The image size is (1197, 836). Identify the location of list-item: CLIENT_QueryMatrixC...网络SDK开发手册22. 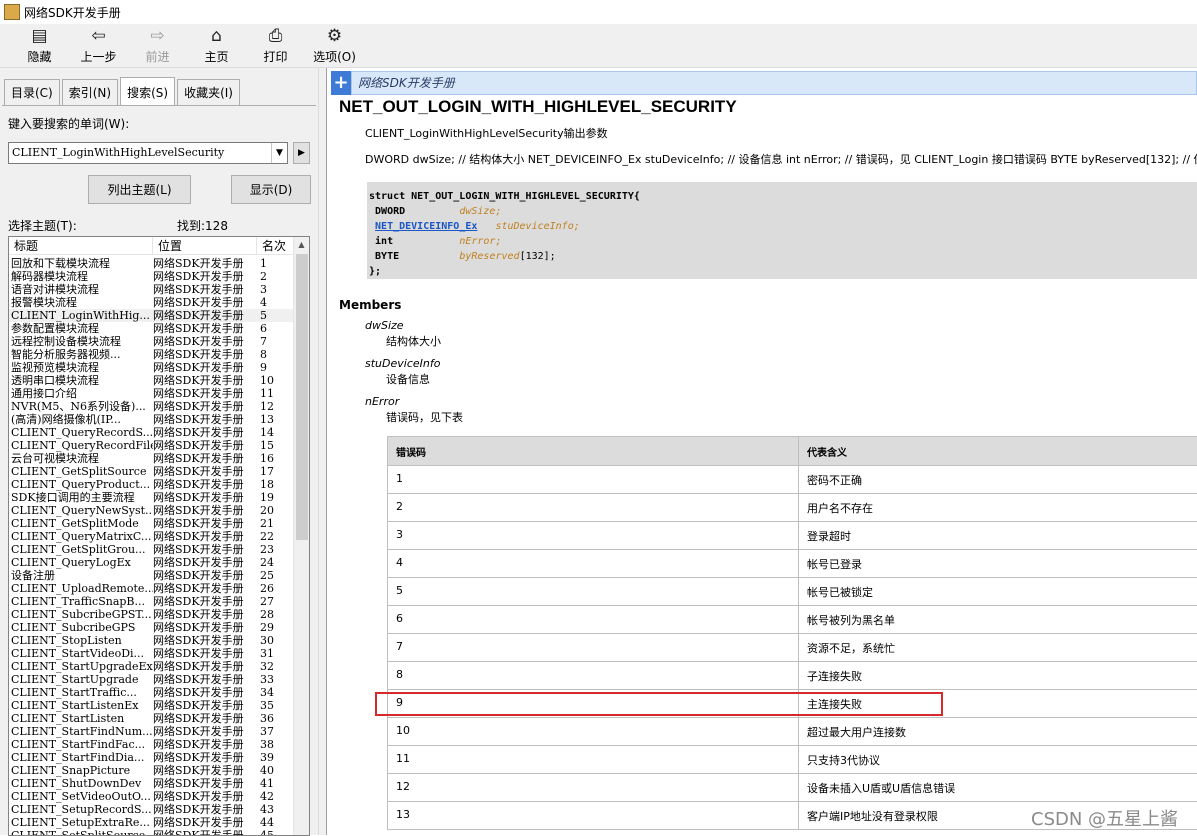
(152, 536).